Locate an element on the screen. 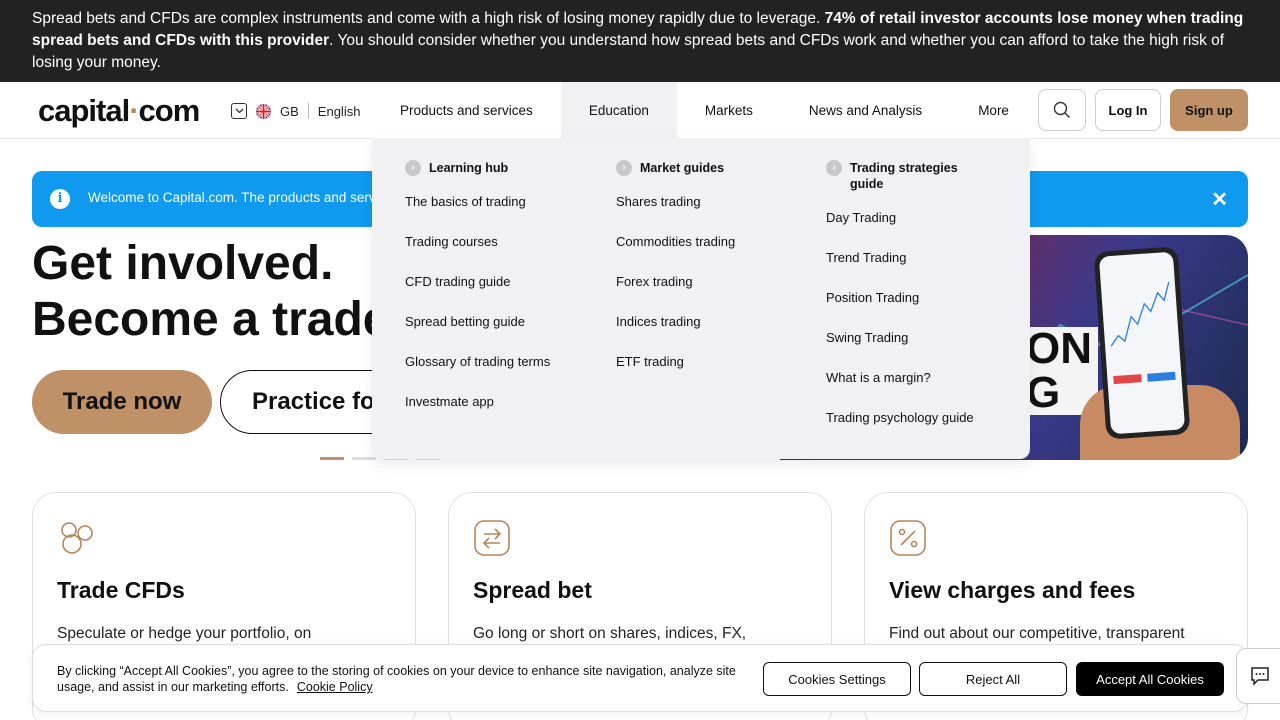 The image size is (1280, 720). logo-text-main: capital is located at coordinates (84, 110).